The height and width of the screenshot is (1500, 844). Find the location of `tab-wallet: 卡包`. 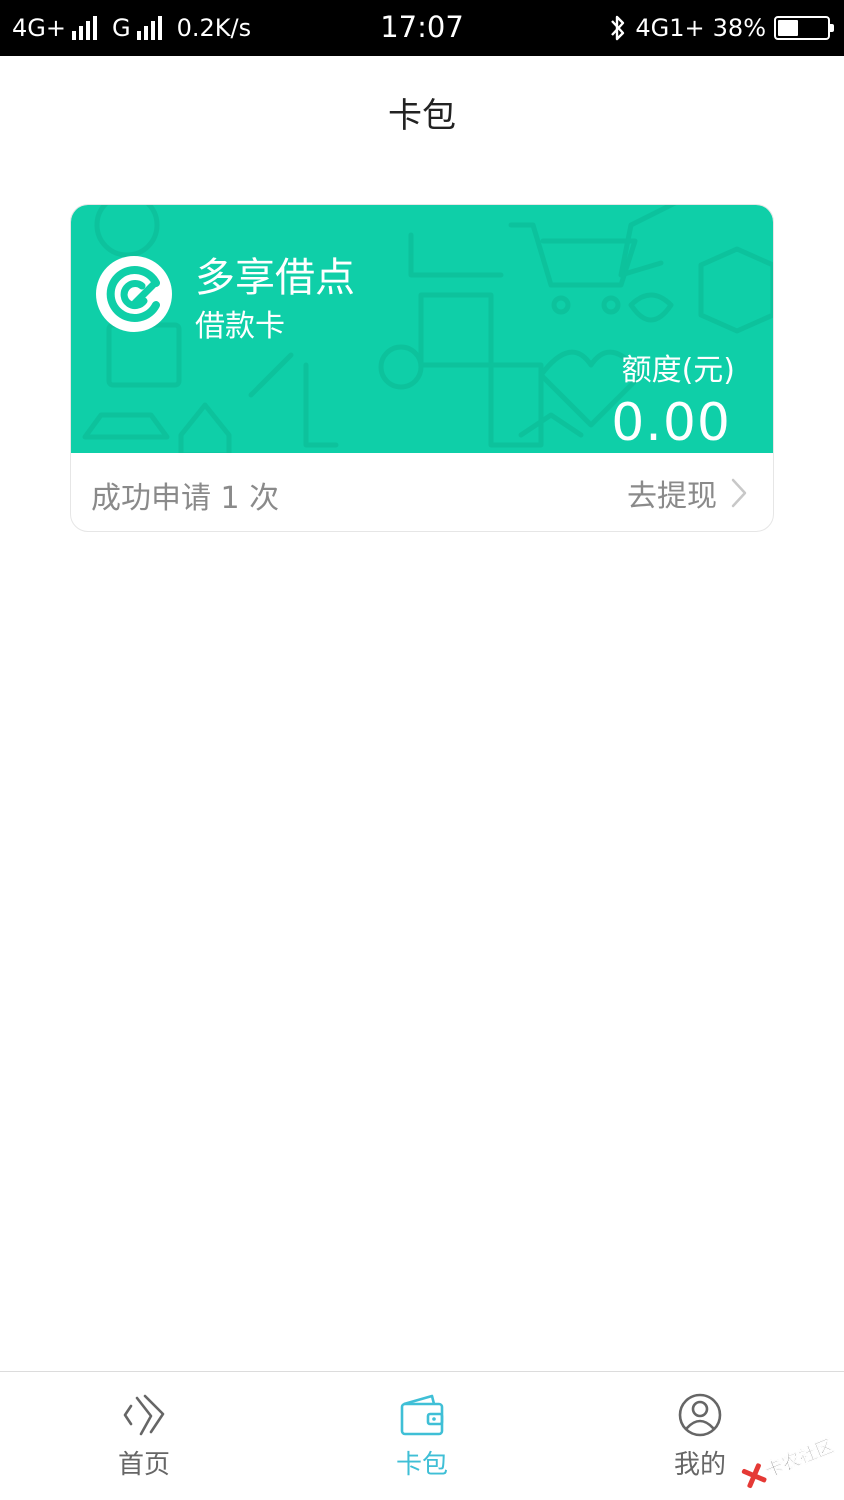

tab-wallet: 卡包 is located at coordinates (422, 1435).